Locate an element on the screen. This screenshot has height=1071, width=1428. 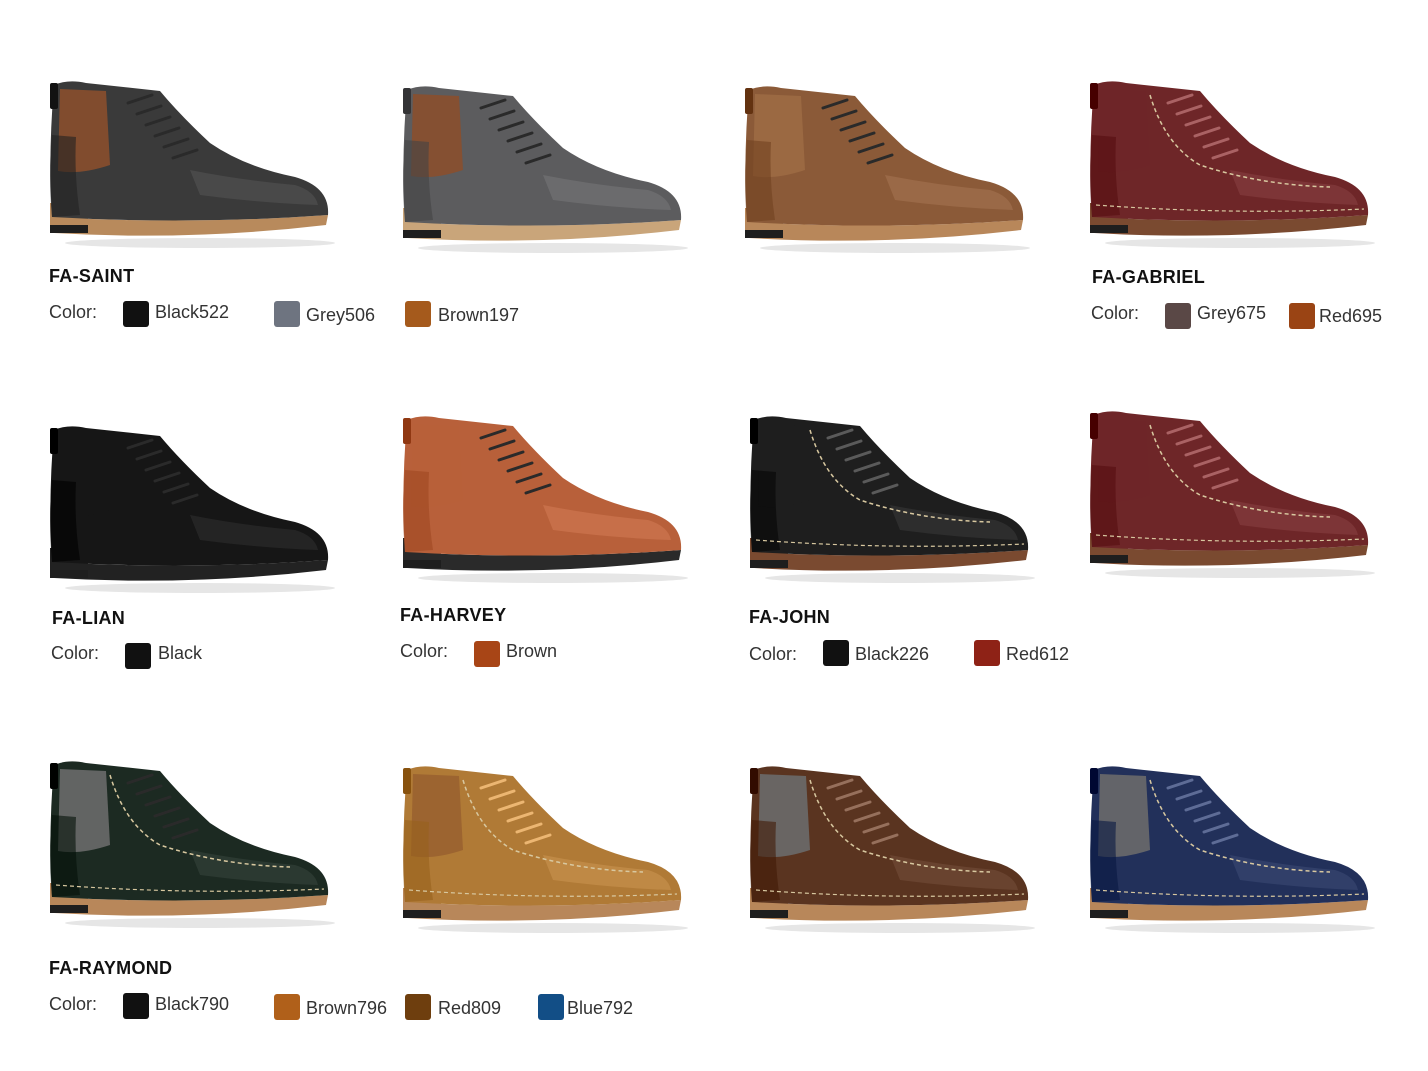
color-name: Brown197 is located at coordinates (479, 315).